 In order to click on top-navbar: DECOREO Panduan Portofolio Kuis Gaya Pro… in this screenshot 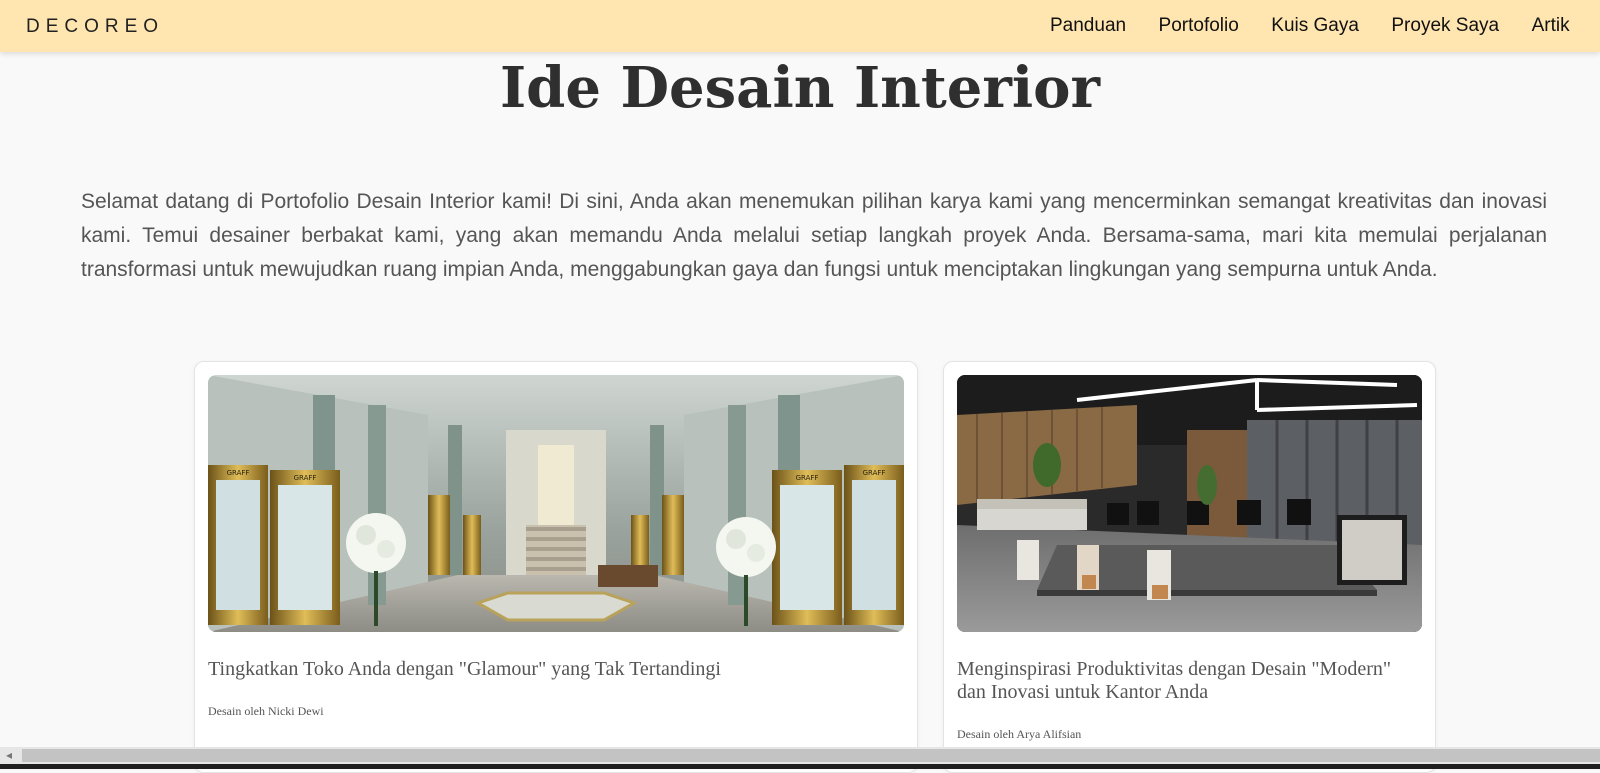, I will do `click(800, 26)`.